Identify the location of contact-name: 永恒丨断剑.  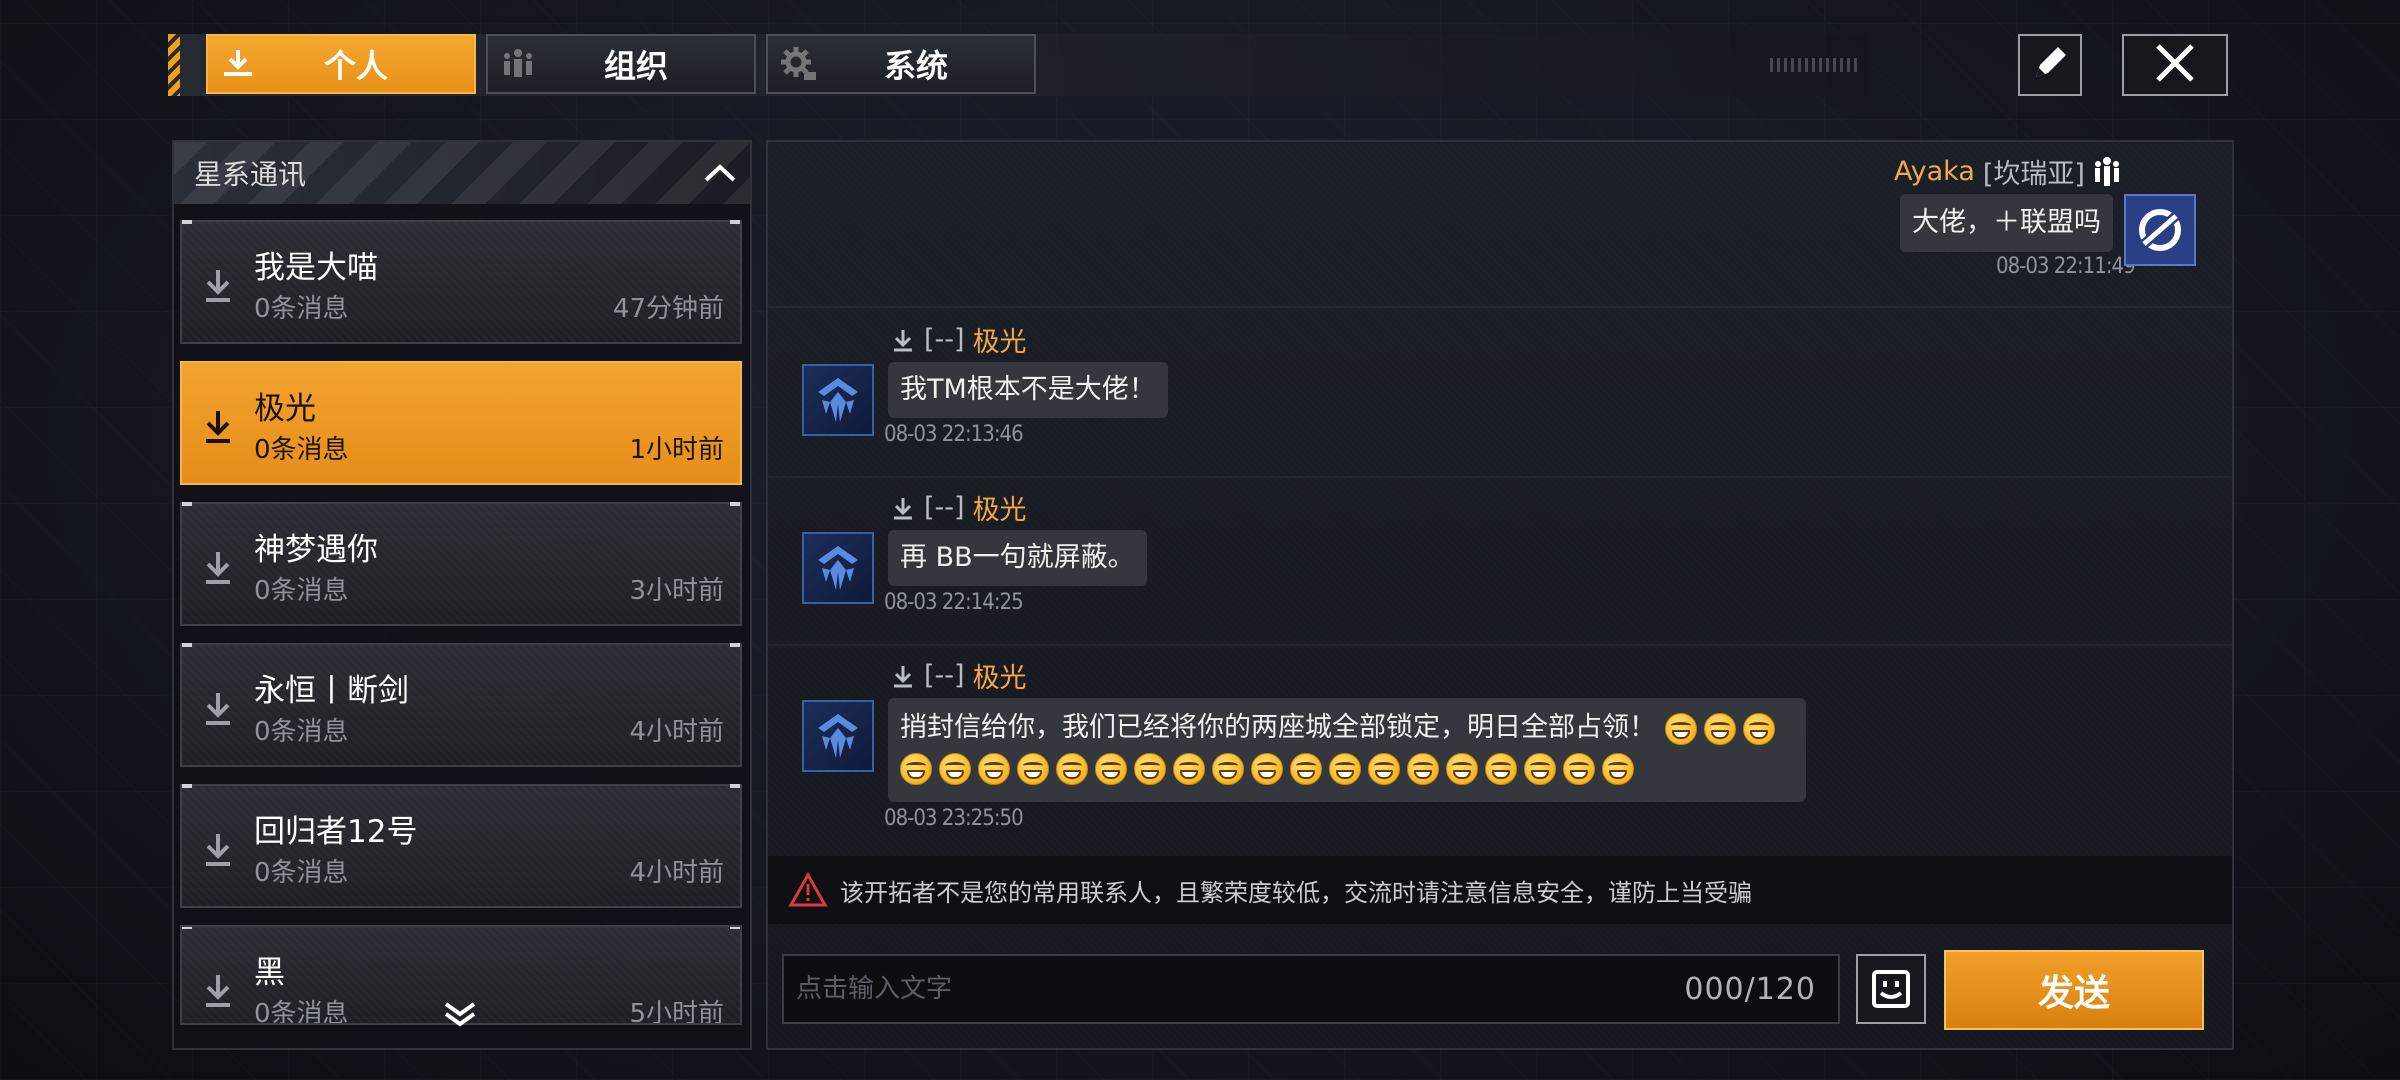
(331, 691).